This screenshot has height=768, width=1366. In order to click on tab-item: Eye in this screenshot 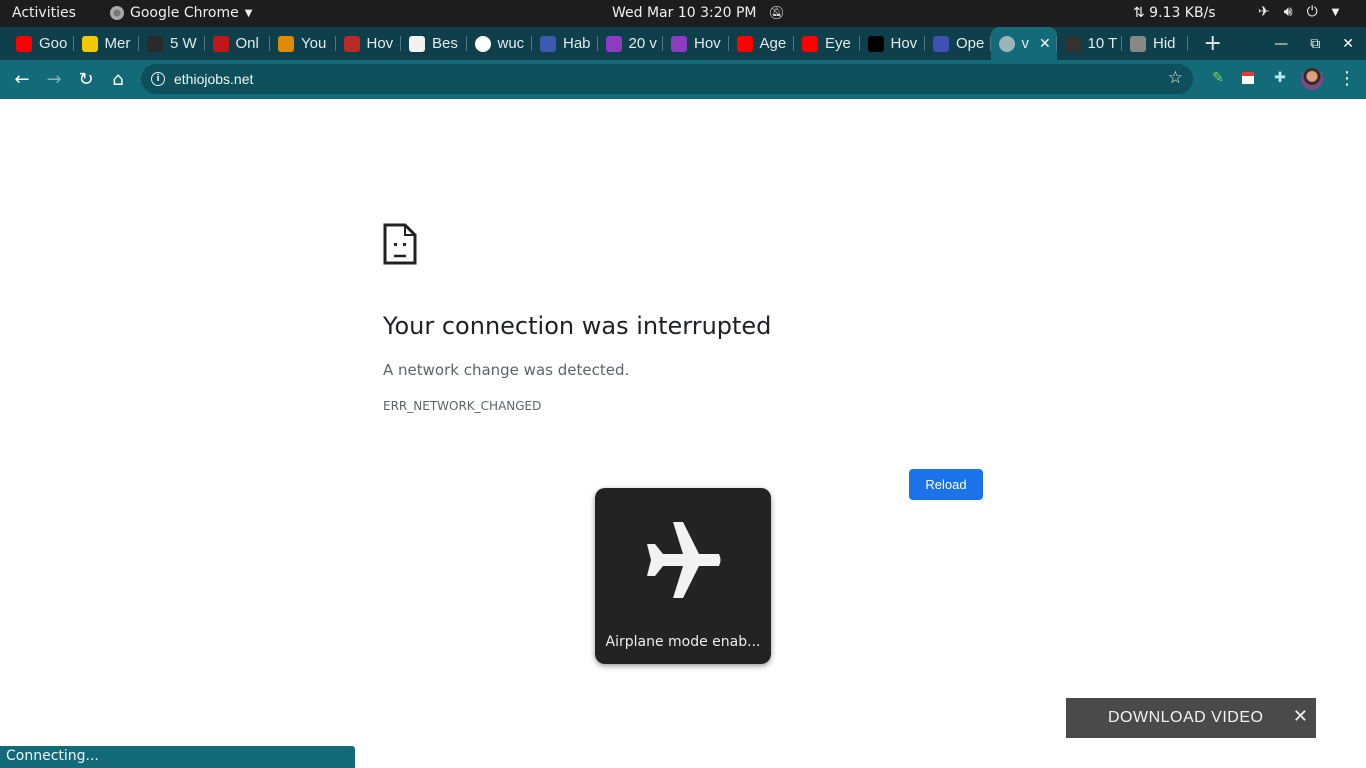, I will do `click(827, 43)`.